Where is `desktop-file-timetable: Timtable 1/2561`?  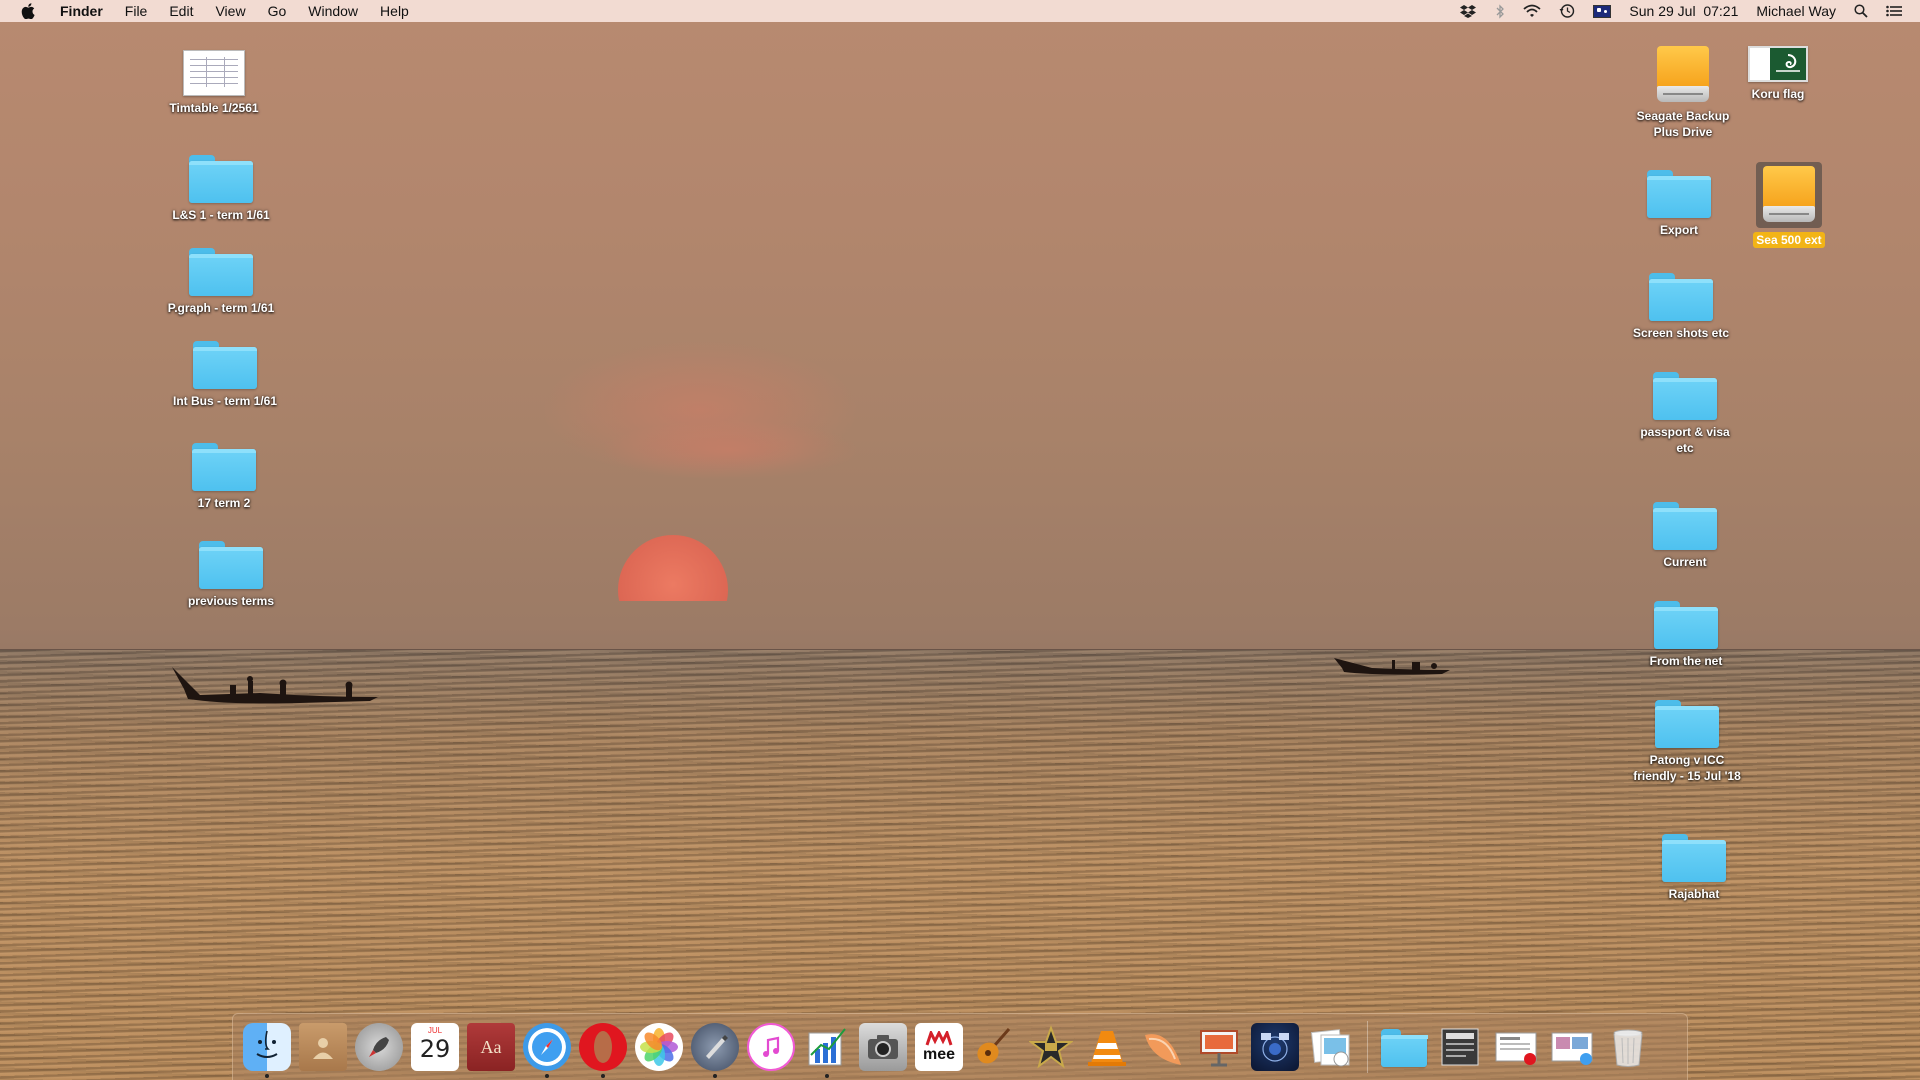 desktop-file-timetable: Timtable 1/2561 is located at coordinates (214, 83).